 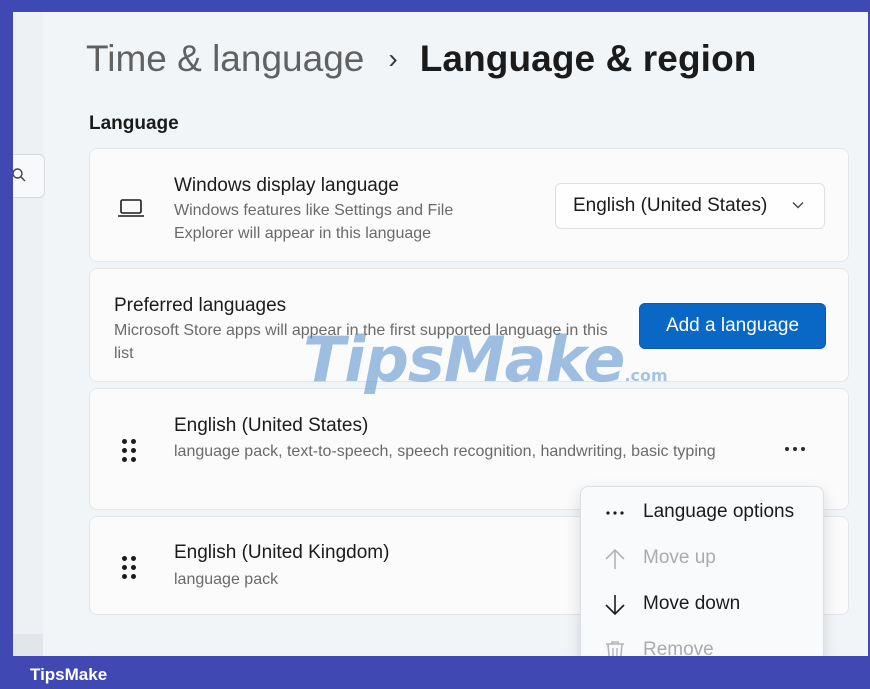 I want to click on display-language-selected: English (United States), so click(x=670, y=205).